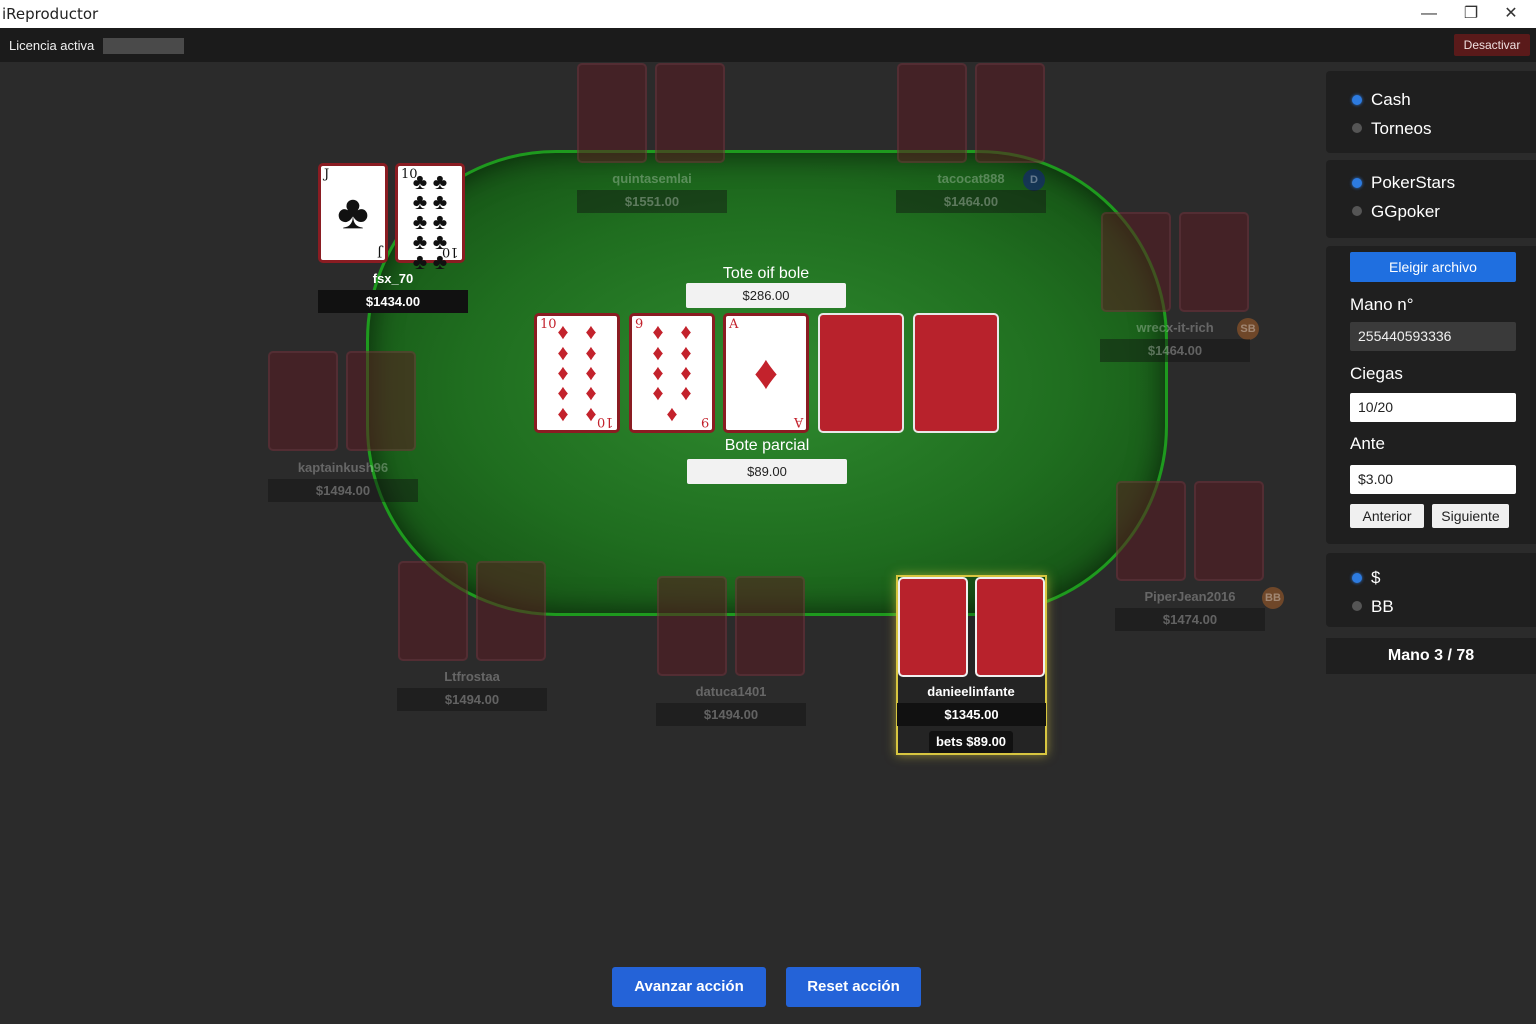  What do you see at coordinates (52, 45) in the screenshot?
I see `license-status: Licencia activa` at bounding box center [52, 45].